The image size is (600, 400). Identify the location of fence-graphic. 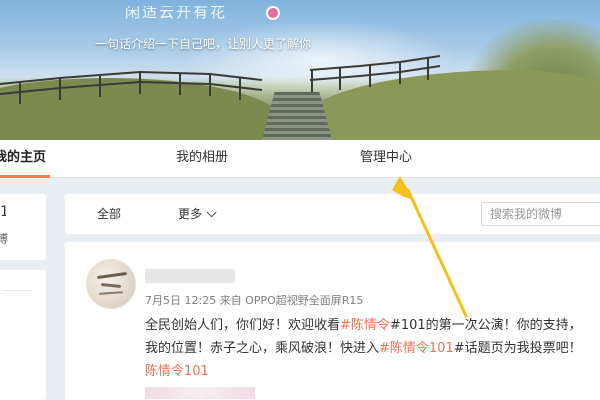
(220, 79).